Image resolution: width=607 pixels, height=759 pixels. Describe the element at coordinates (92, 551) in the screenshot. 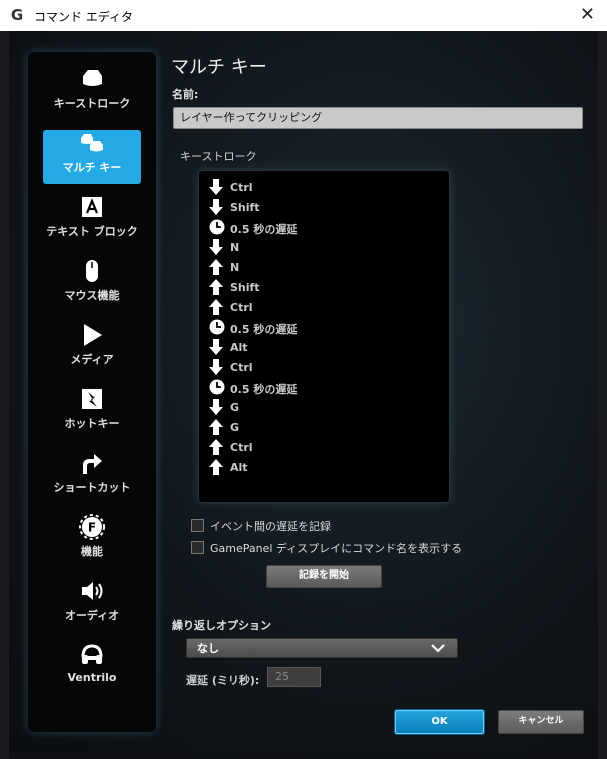

I see `sidebar-item-label: 機能` at that location.